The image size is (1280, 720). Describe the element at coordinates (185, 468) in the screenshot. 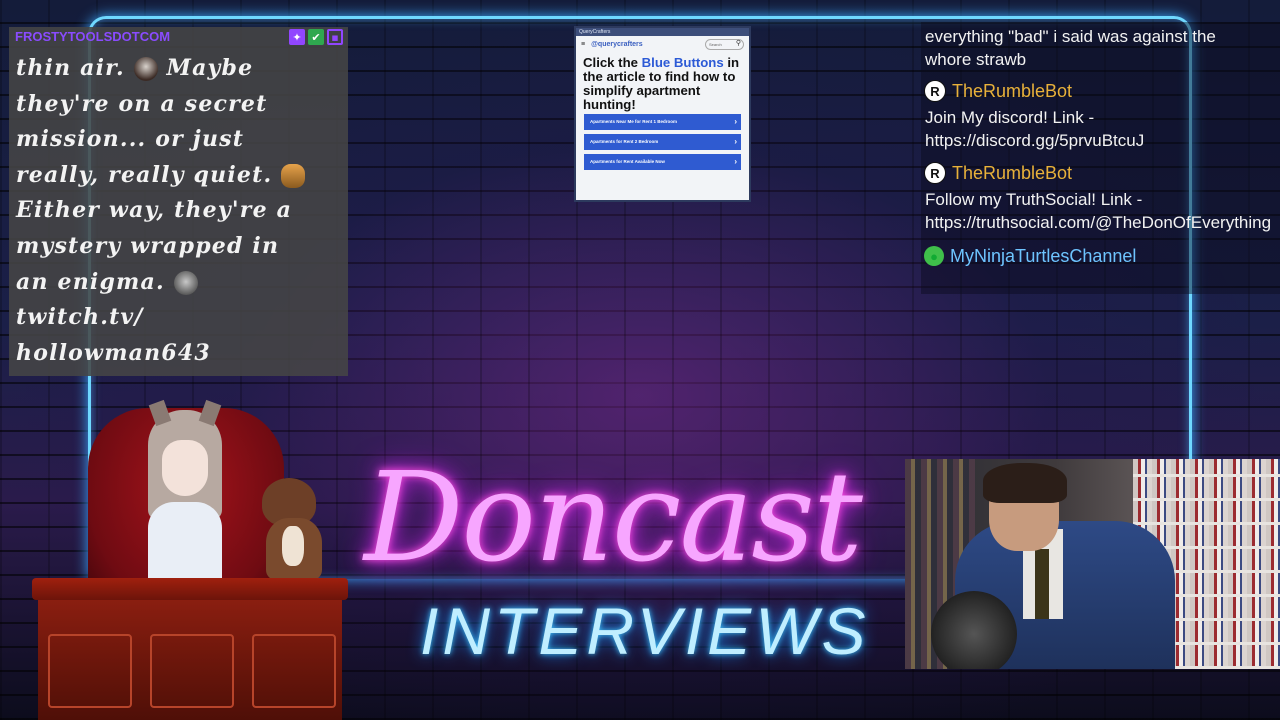

I see `avatar-face` at that location.